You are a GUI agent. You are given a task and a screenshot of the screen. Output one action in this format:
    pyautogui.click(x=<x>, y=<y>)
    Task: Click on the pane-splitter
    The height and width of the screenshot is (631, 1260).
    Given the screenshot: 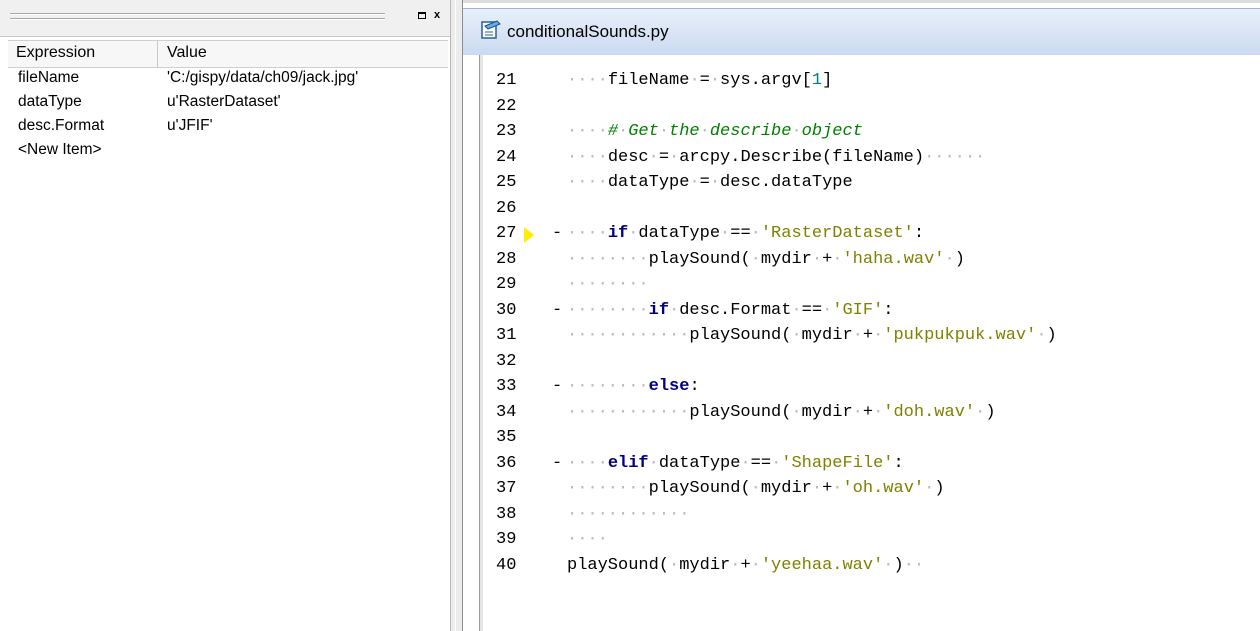 What is the action you would take?
    pyautogui.click(x=456, y=315)
    